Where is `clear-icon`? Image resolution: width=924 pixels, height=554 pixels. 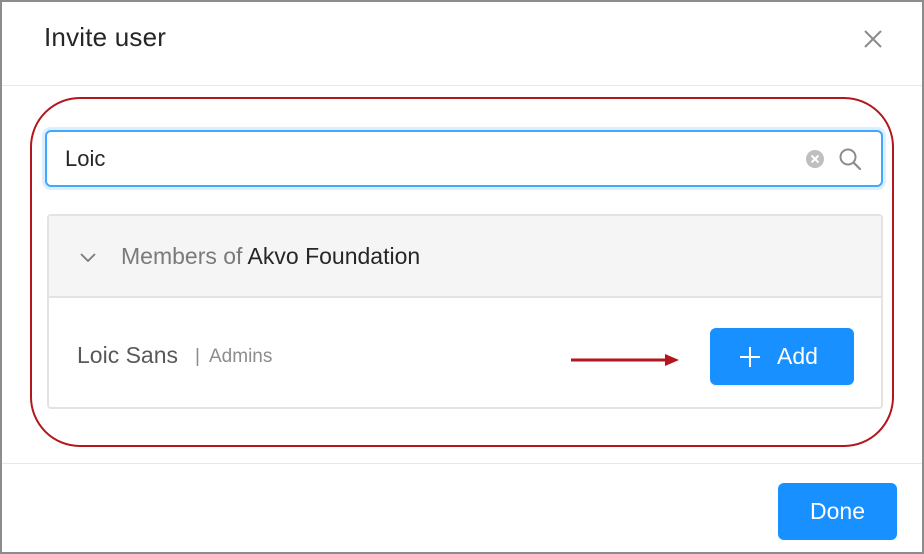 clear-icon is located at coordinates (815, 159).